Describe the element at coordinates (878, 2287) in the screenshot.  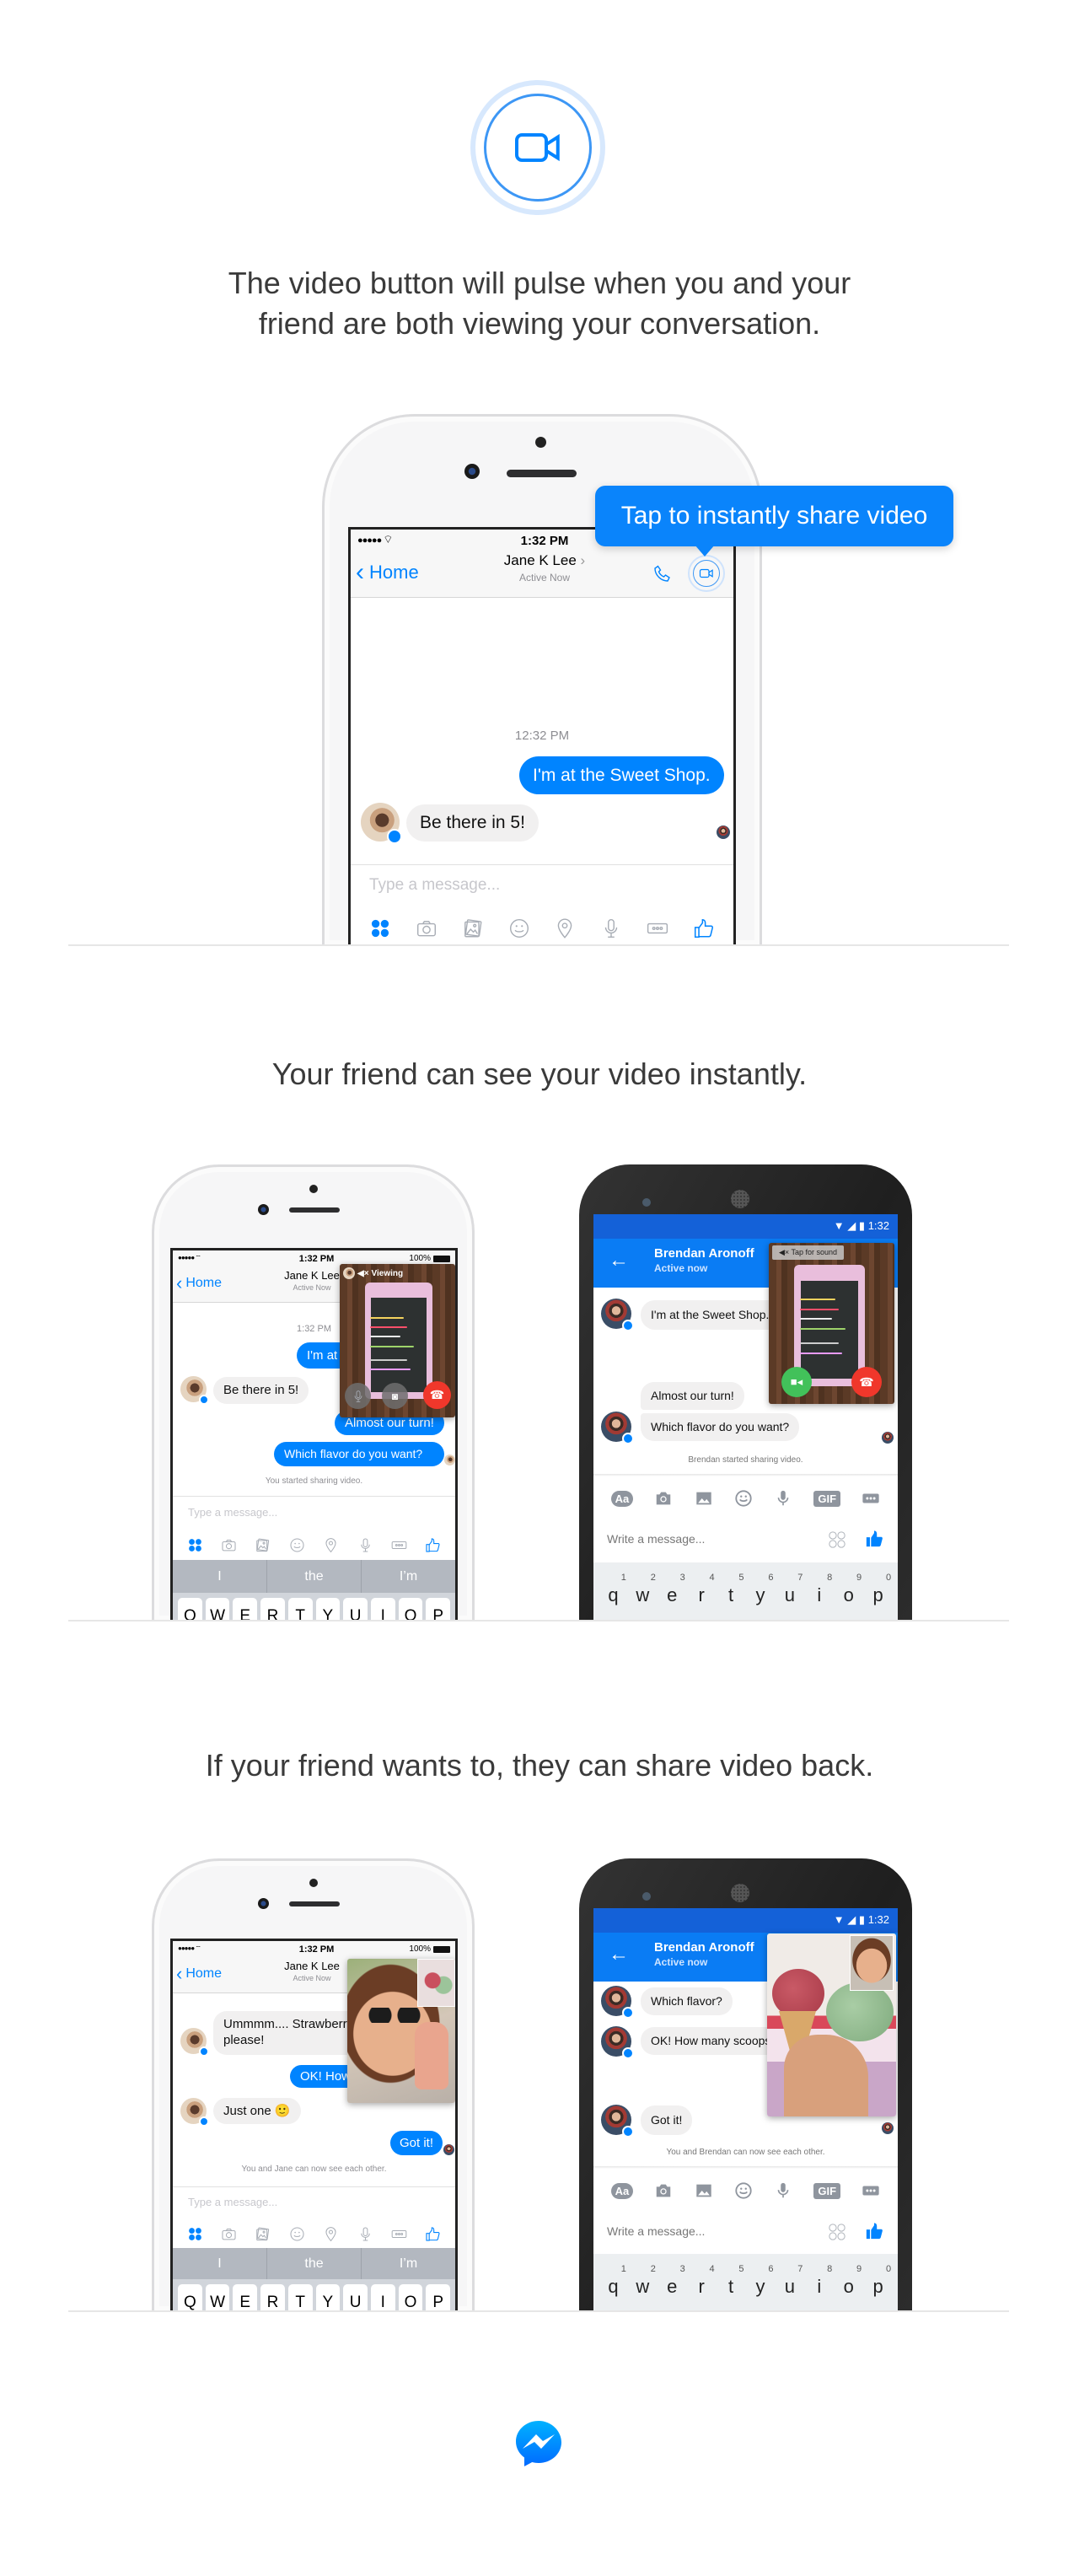
I see `key: p0` at that location.